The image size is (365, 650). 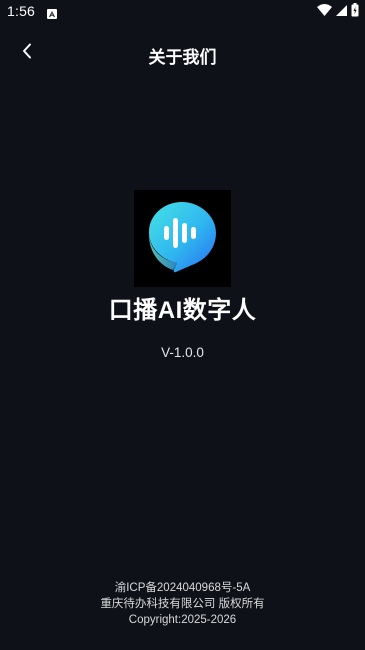 I want to click on status-bar: 1:56, so click(x=182, y=12).